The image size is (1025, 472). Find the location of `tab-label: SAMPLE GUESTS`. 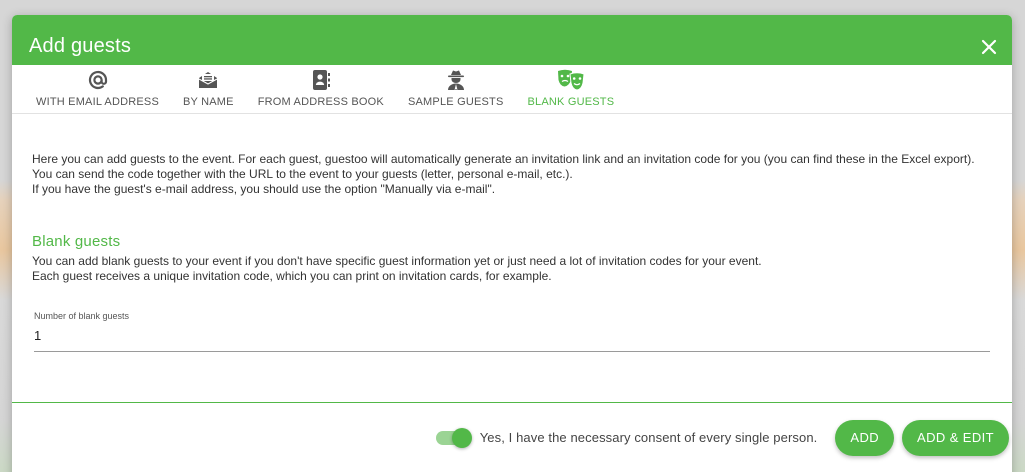

tab-label: SAMPLE GUESTS is located at coordinates (455, 102).